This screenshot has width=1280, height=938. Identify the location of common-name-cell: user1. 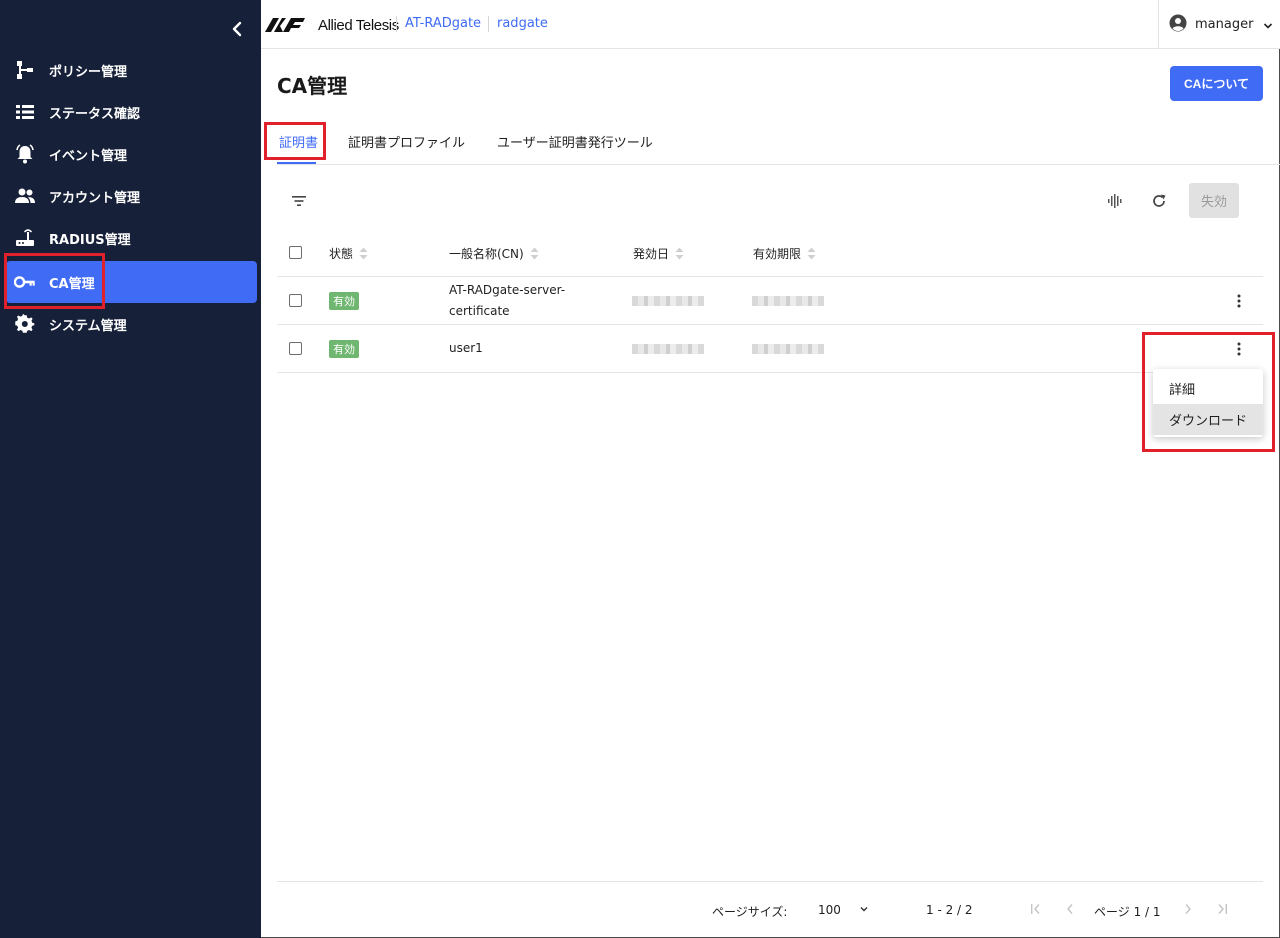
(466, 348).